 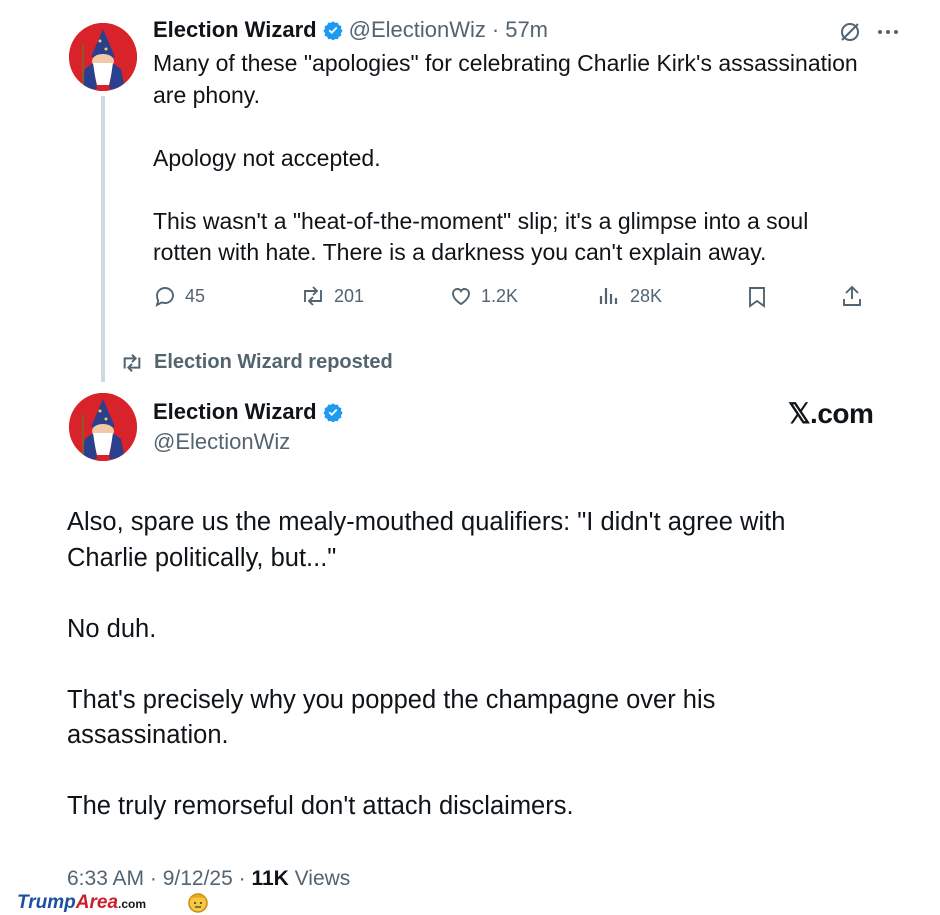 I want to click on views-button: 28K, so click(x=630, y=296).